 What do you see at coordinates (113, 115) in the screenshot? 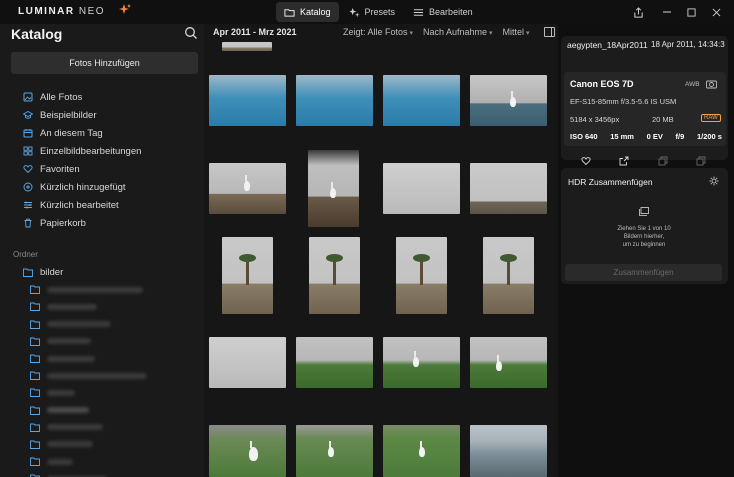
I see `sidebar-item-beispielbilder: Beispielbilder` at bounding box center [113, 115].